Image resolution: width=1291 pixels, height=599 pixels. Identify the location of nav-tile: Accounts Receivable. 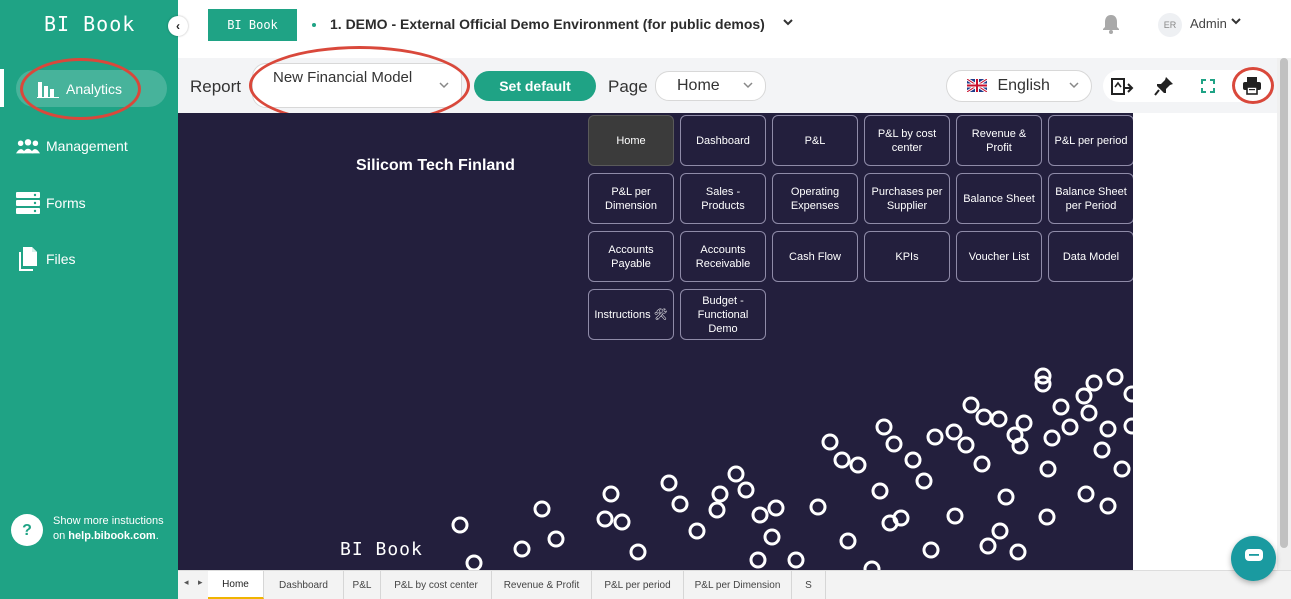
(723, 256).